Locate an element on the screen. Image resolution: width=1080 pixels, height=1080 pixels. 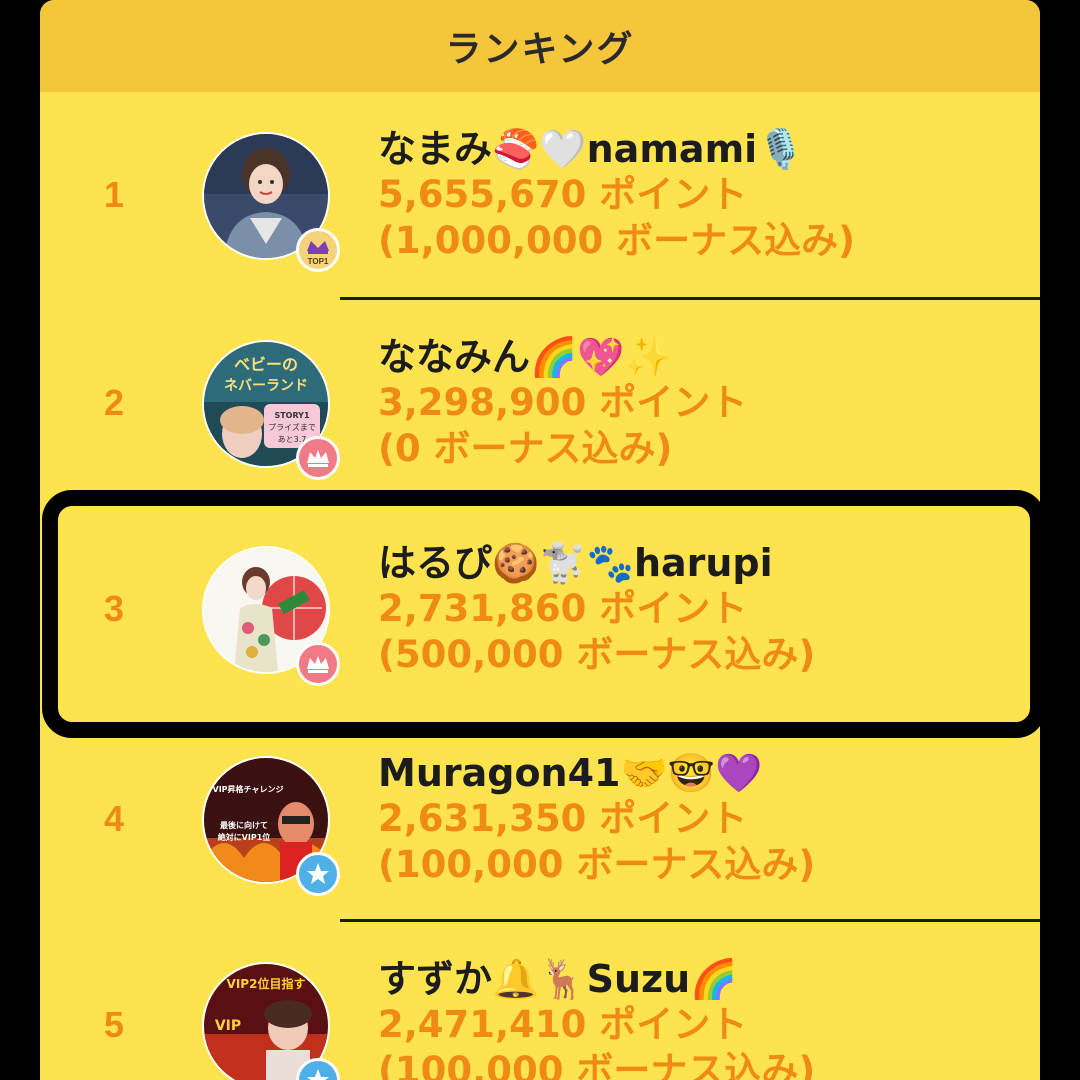
user-info: ななみん🌈💖✨ 3,298,900 ポイント (0 ボーナス込み) is located at coordinates (698, 403).